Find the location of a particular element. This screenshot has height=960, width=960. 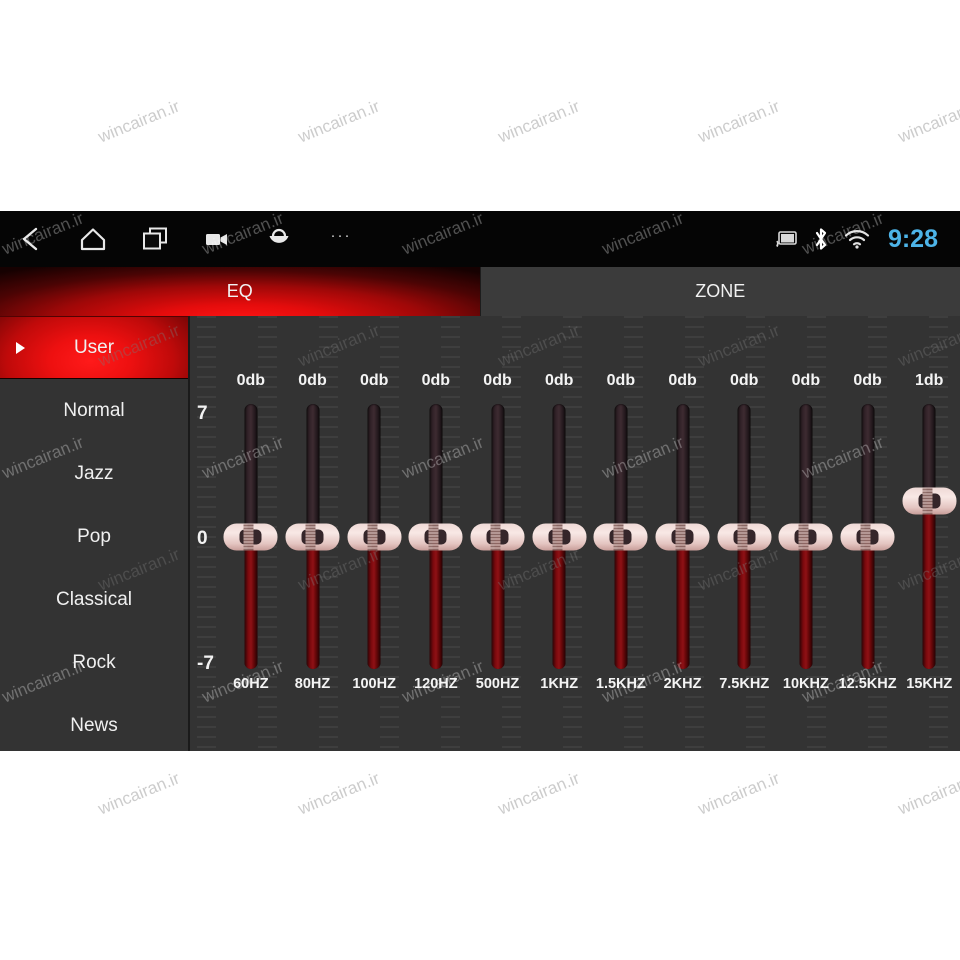

tab-zone: ZONE is located at coordinates (719, 291).